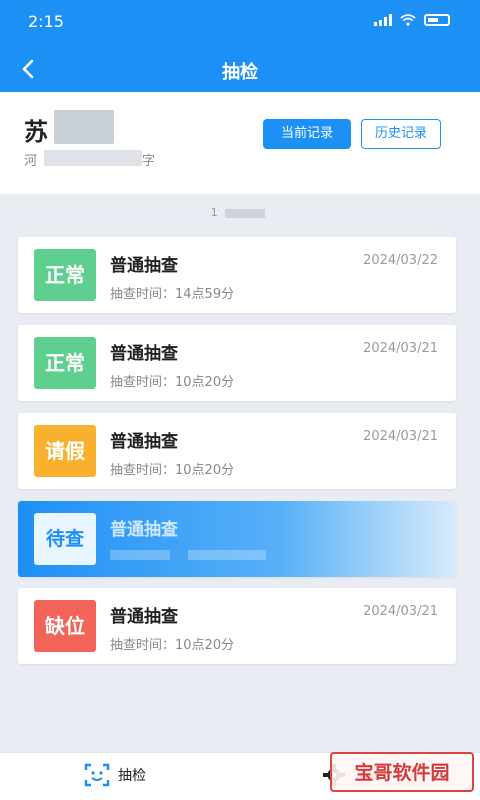 This screenshot has height=800, width=480. I want to click on nav-bar: 抽检, so click(240, 69).